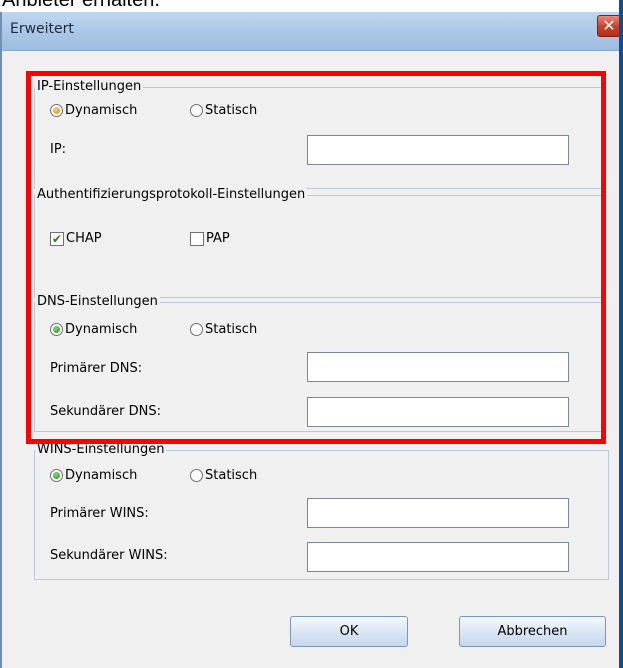 Image resolution: width=623 pixels, height=668 pixels. What do you see at coordinates (231, 329) in the screenshot?
I see `dns-static-label: Statisch` at bounding box center [231, 329].